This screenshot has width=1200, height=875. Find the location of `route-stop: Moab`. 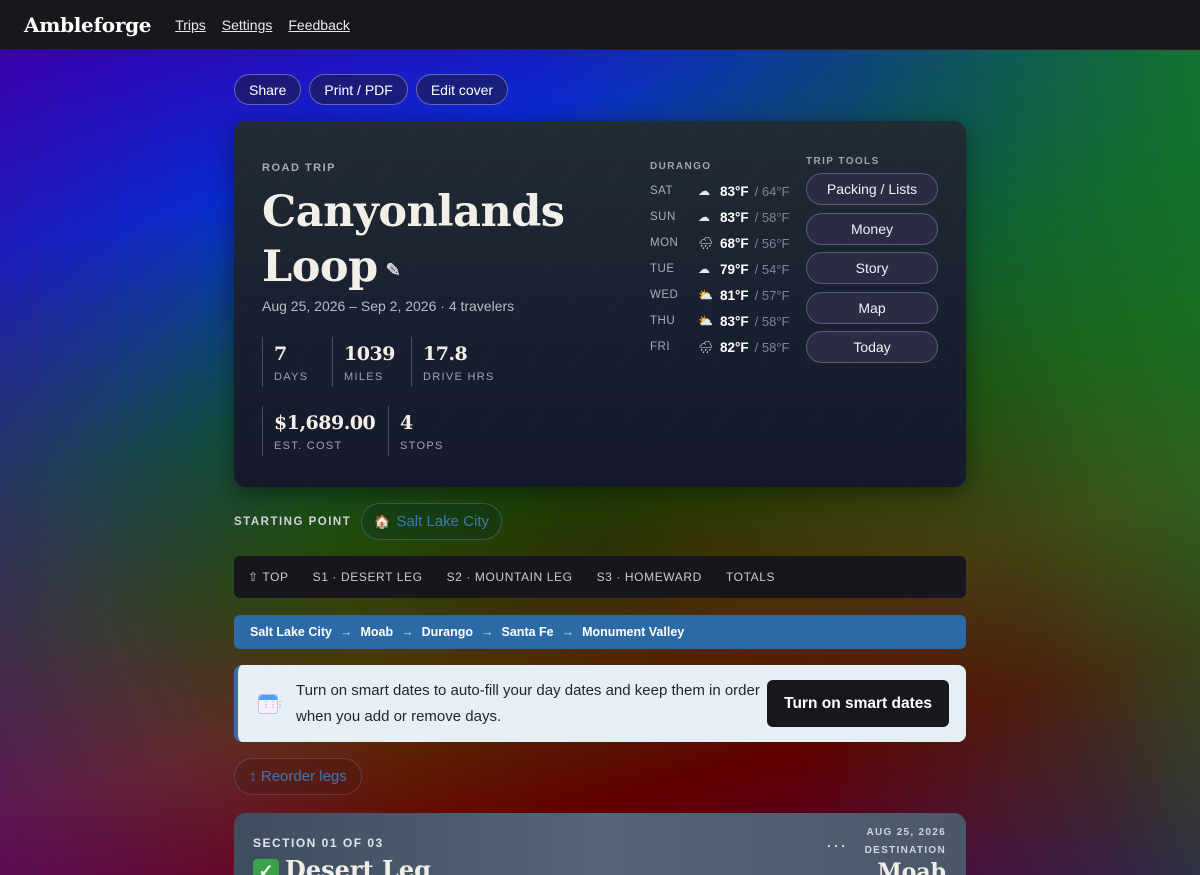

route-stop: Moab is located at coordinates (377, 632).